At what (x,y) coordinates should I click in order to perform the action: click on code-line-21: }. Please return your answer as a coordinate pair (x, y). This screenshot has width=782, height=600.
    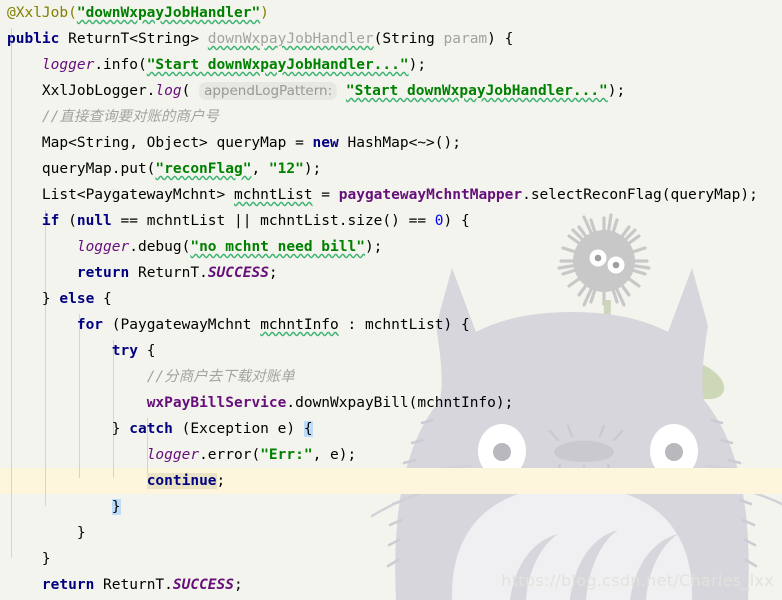
    Looking at the image, I should click on (46, 533).